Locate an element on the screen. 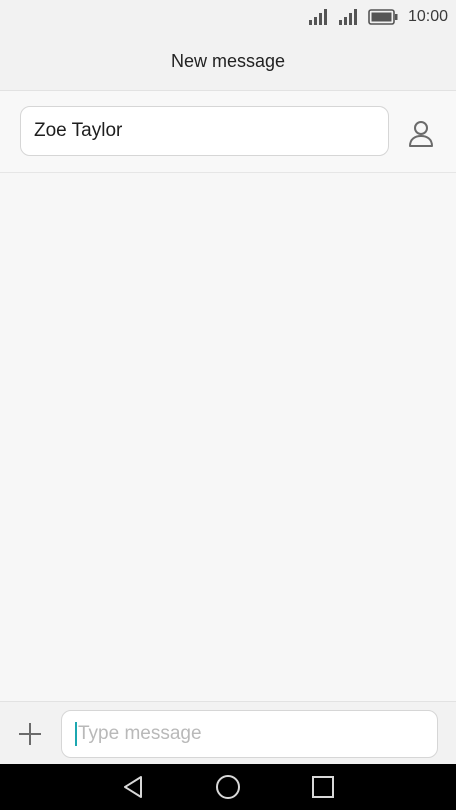 Image resolution: width=456 pixels, height=810 pixels. title-bar: New message is located at coordinates (228, 62).